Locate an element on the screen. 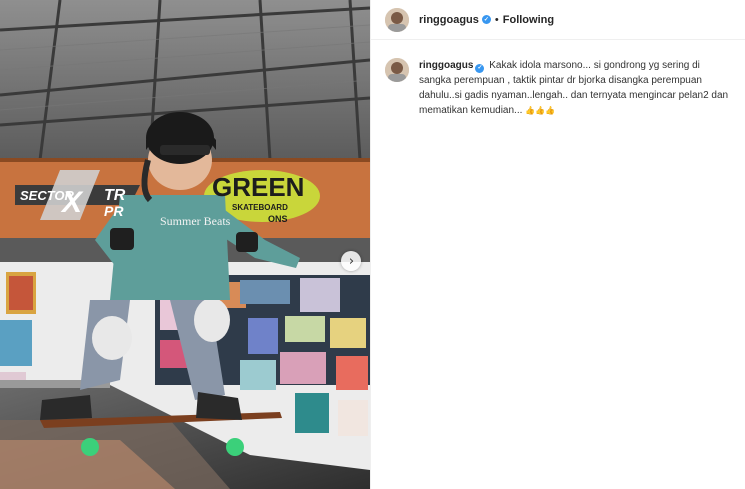 The width and height of the screenshot is (745, 489). banner-green: GREEN is located at coordinates (258, 187).